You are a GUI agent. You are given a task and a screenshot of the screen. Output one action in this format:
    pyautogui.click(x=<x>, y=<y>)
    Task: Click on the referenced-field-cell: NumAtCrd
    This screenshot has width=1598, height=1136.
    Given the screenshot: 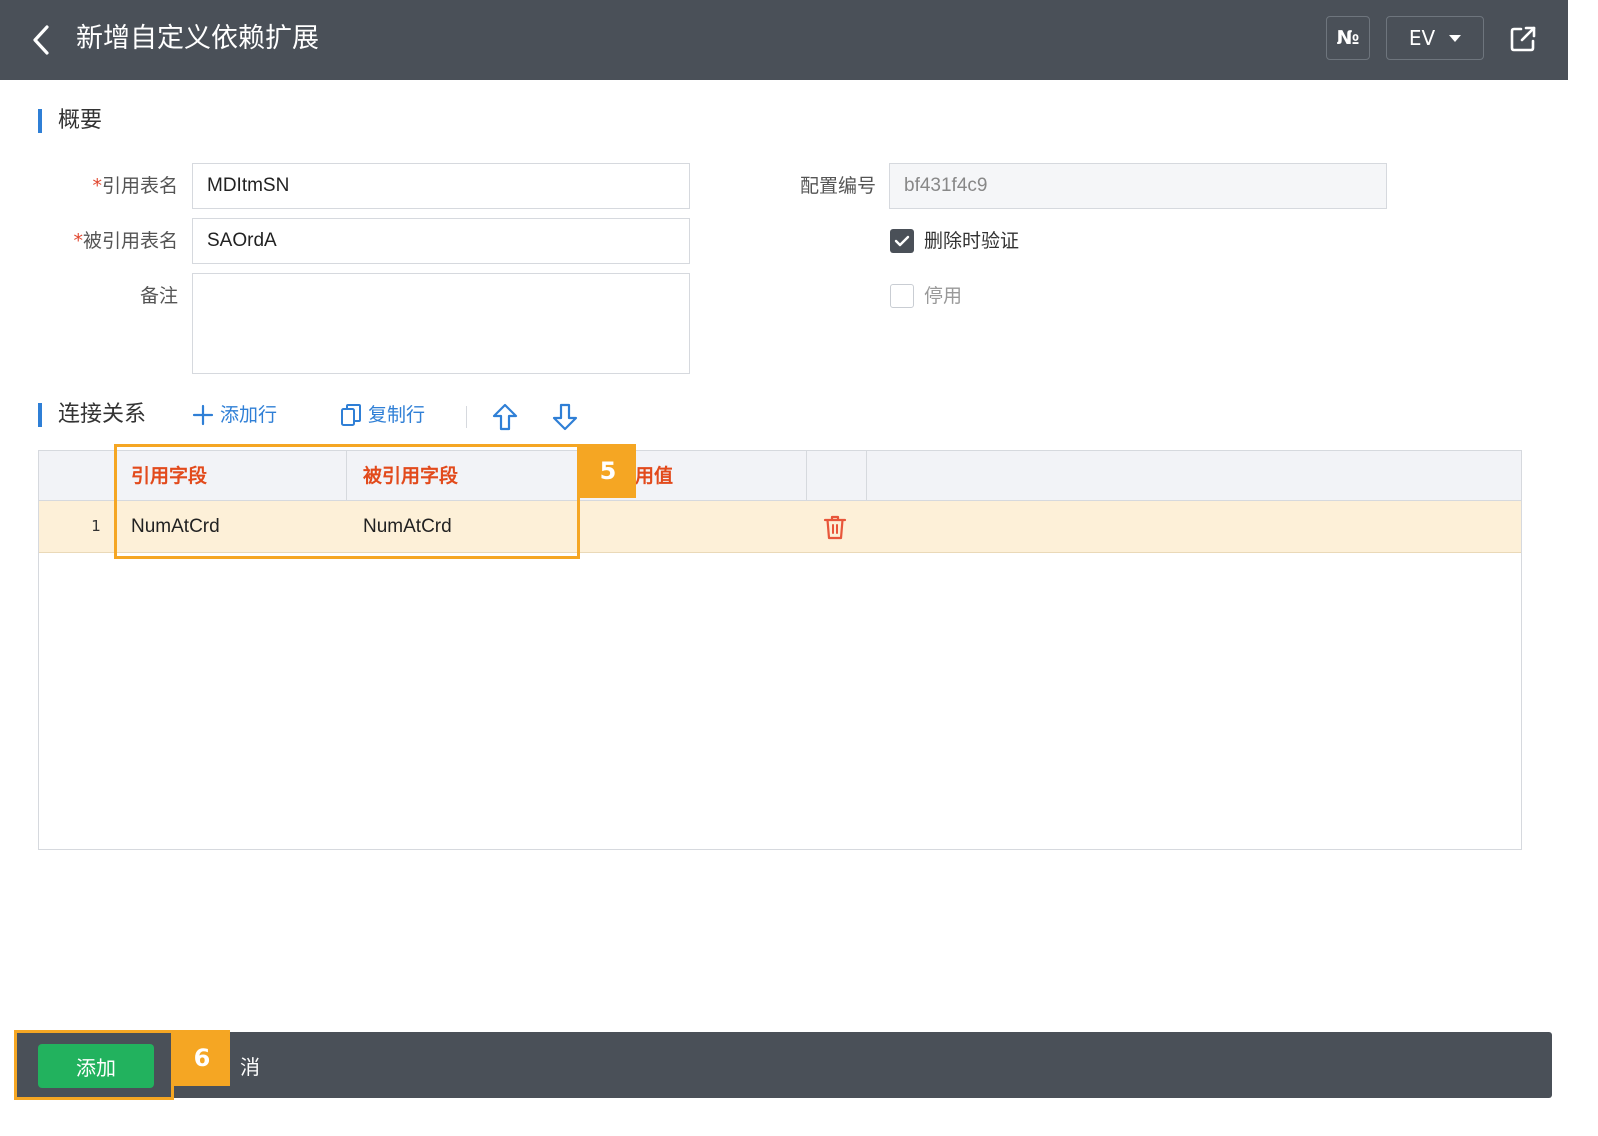 What is the action you would take?
    pyautogui.click(x=463, y=526)
    